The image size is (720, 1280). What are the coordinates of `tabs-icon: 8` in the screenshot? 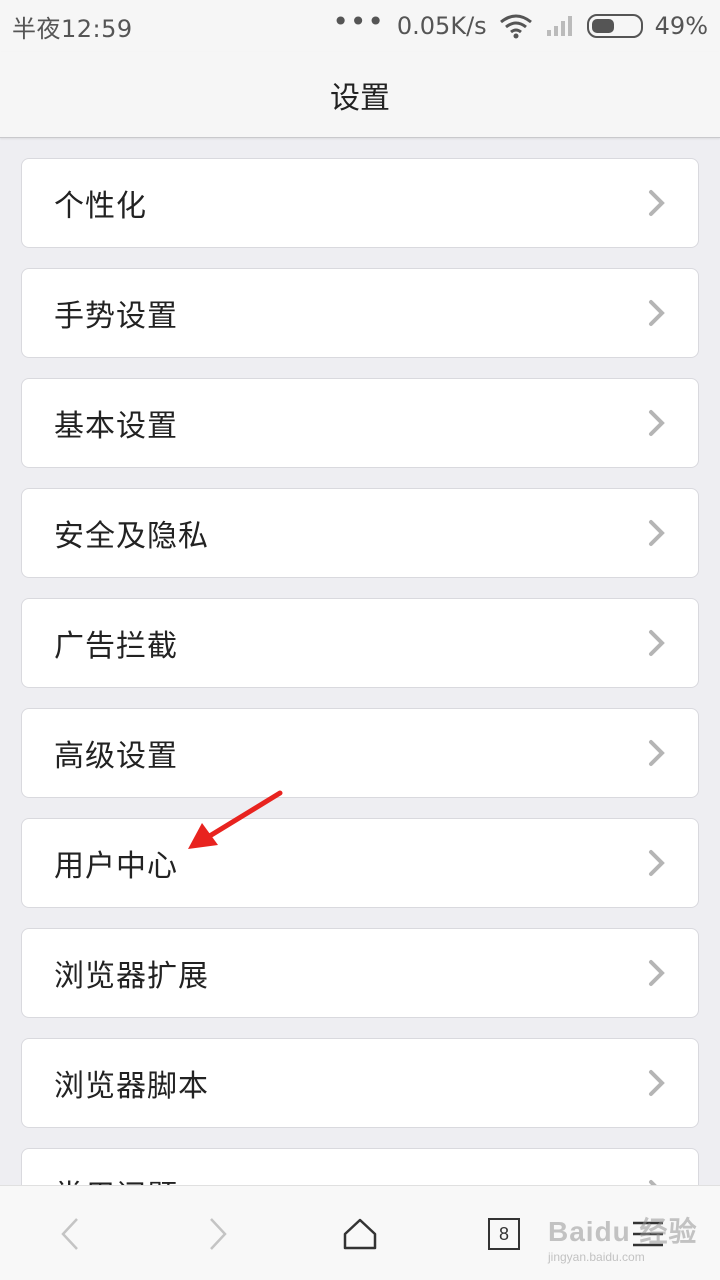 It's located at (504, 1234).